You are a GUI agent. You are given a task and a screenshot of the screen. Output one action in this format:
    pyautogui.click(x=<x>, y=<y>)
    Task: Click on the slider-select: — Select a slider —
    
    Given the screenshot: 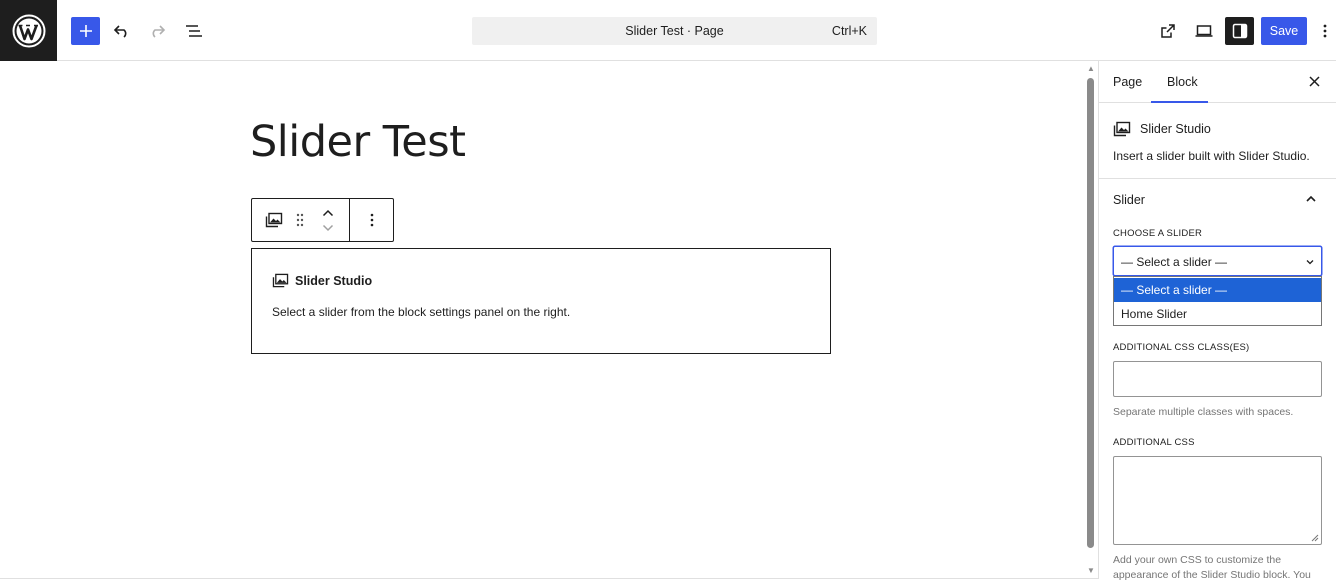 What is the action you would take?
    pyautogui.click(x=1217, y=261)
    